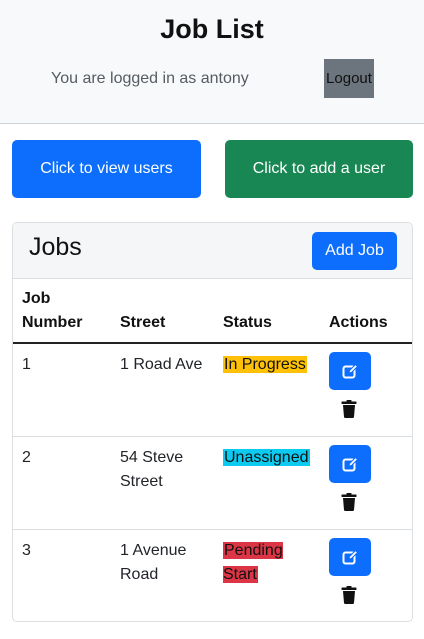 The height and width of the screenshot is (639, 424). What do you see at coordinates (143, 322) in the screenshot?
I see `column-header-street: Street` at bounding box center [143, 322].